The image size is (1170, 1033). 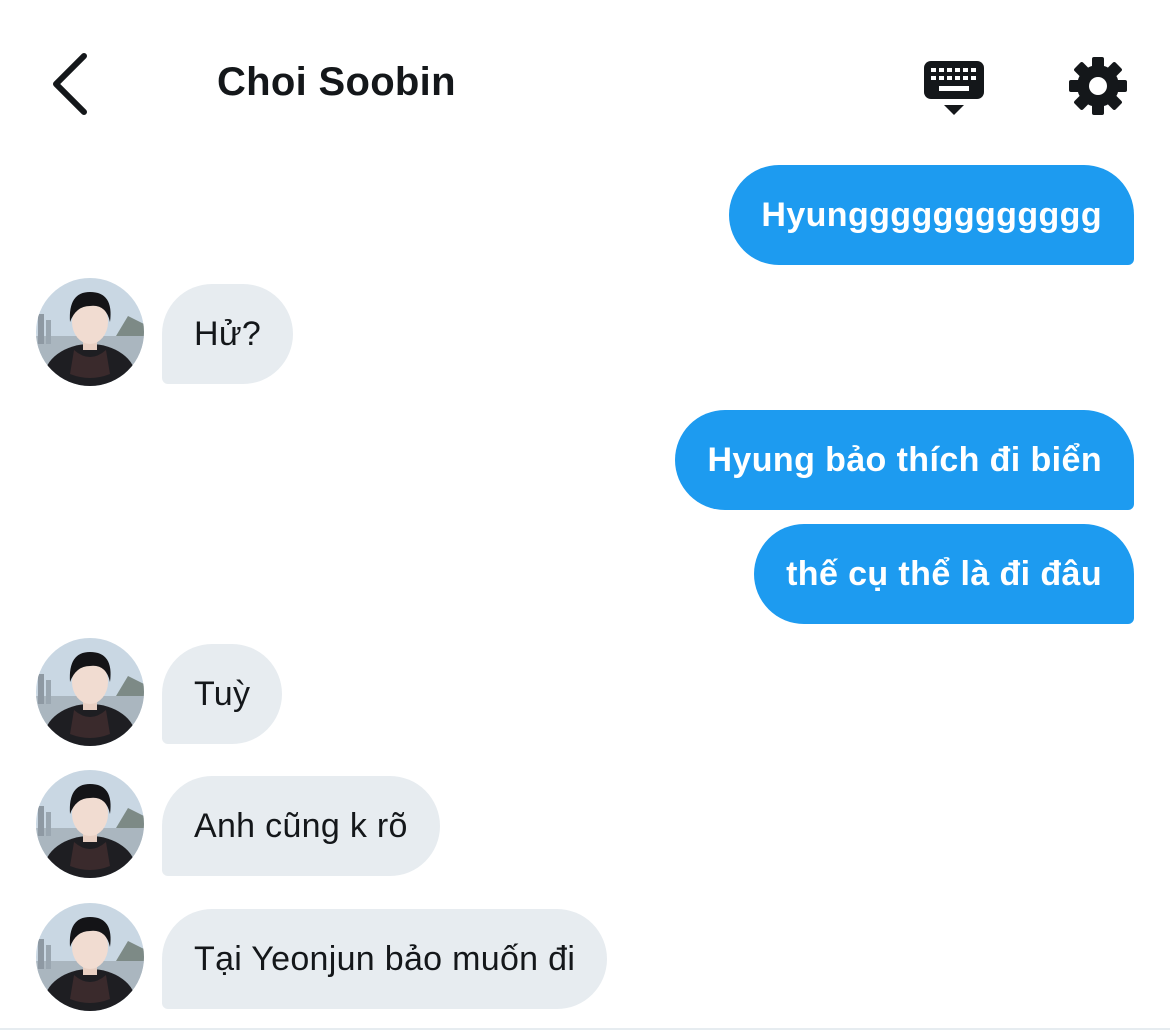 I want to click on message-text: Hyung bảo thích đi biển, so click(x=904, y=459).